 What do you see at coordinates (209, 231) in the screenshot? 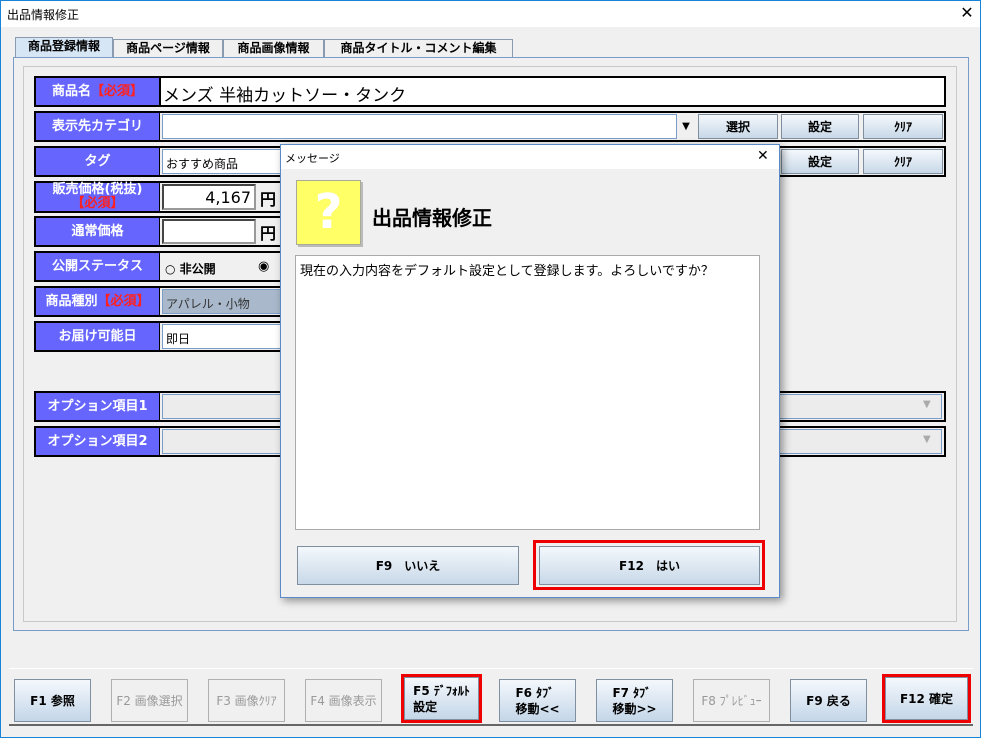
I see `regular-price-input` at bounding box center [209, 231].